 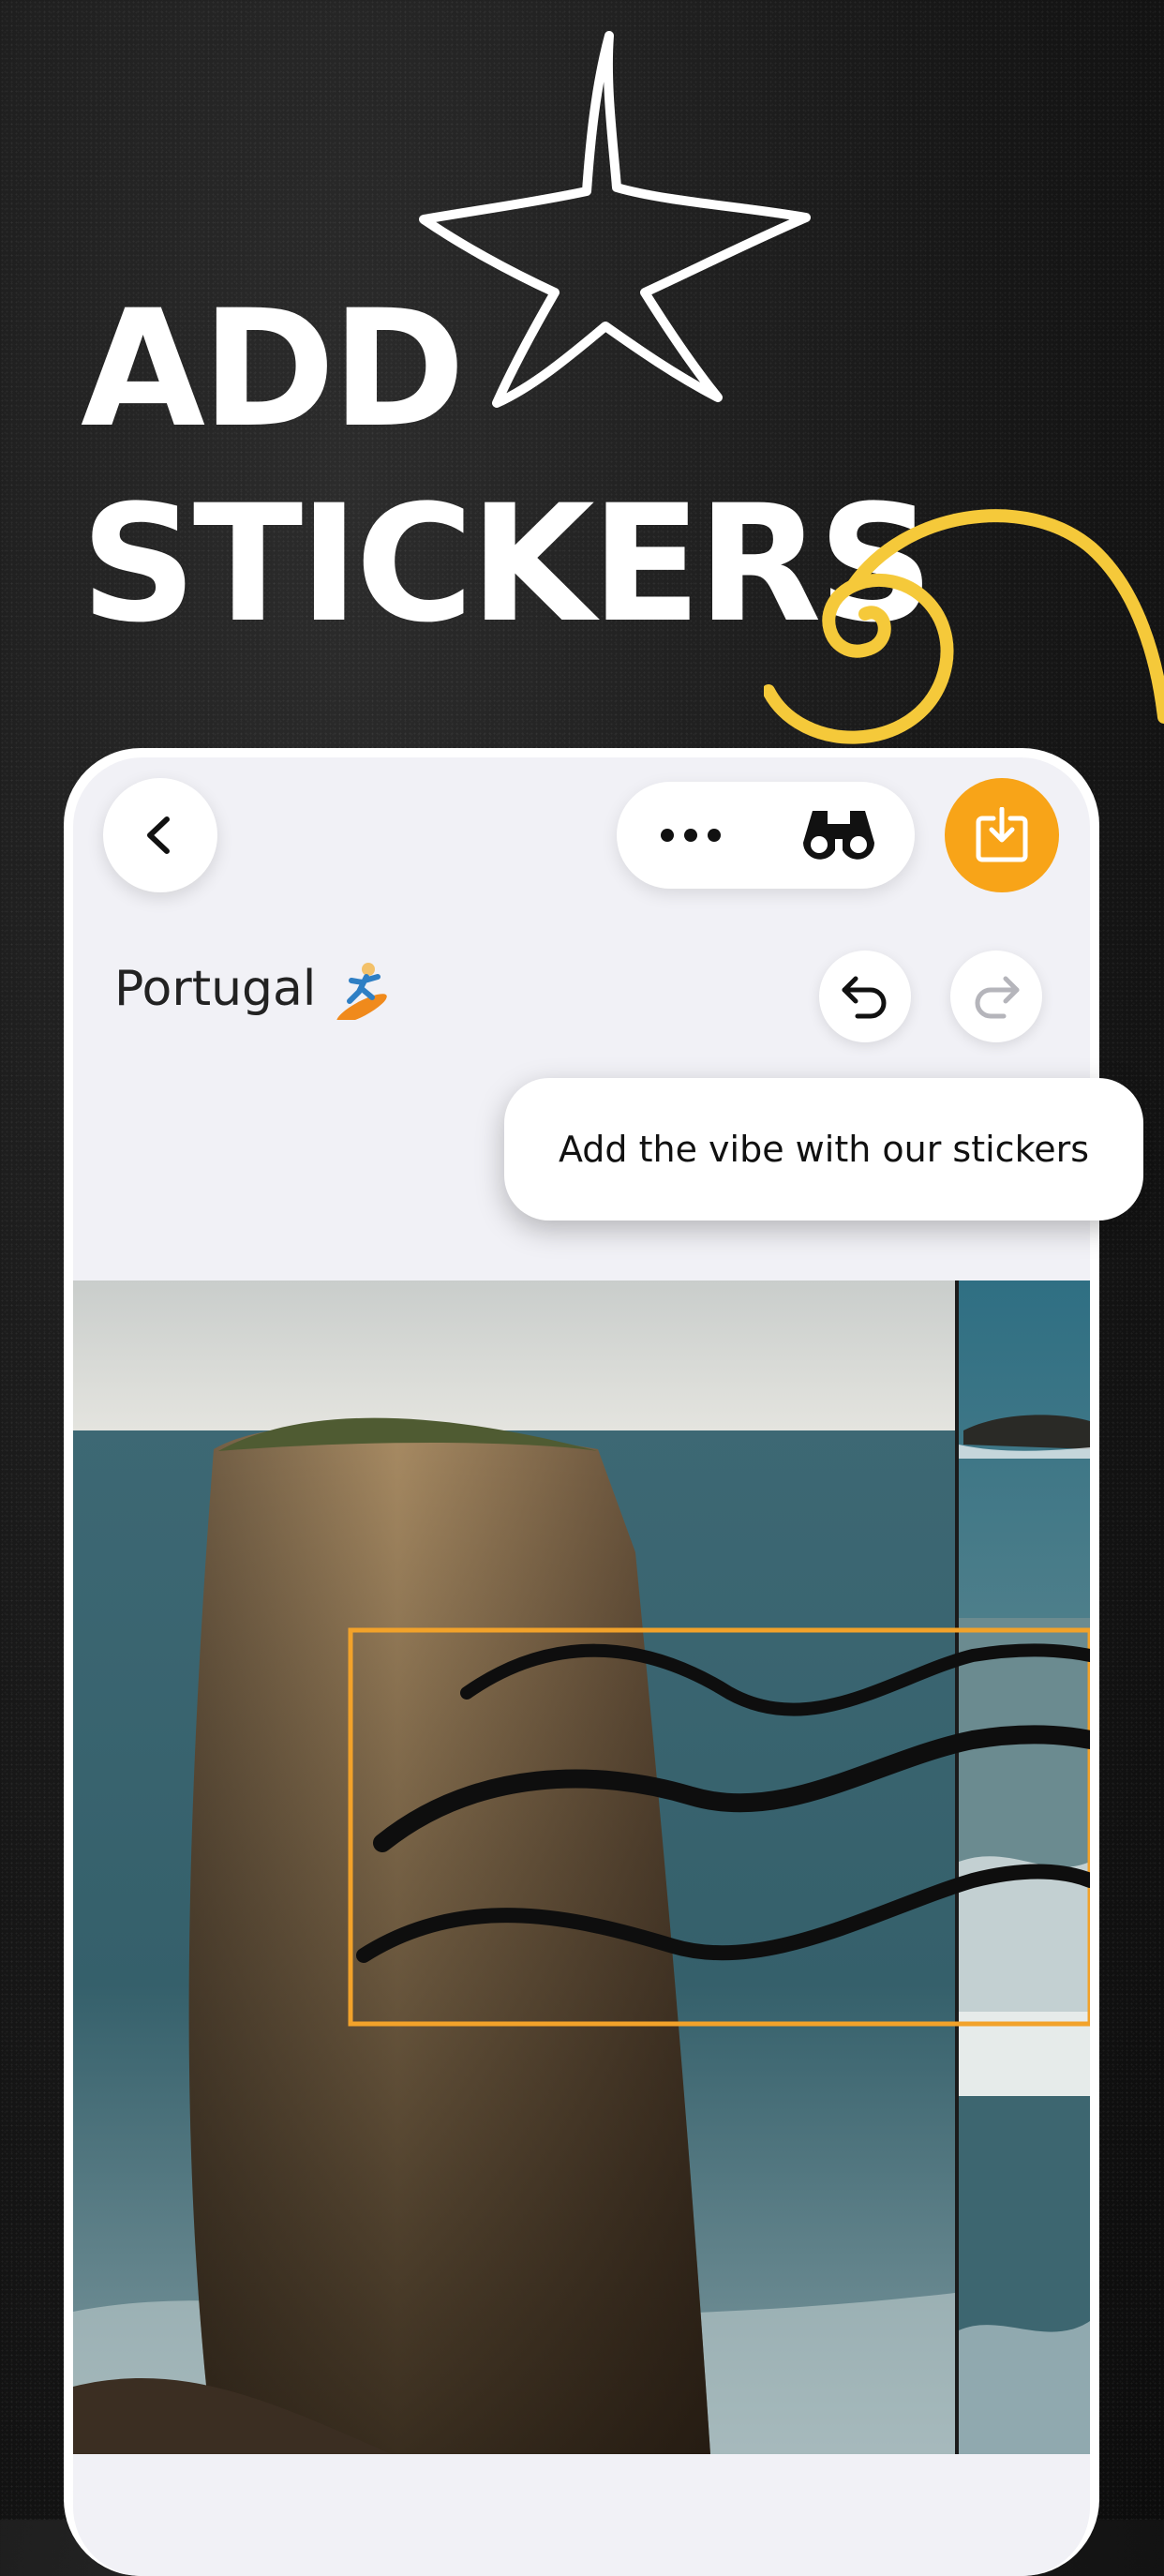 What do you see at coordinates (1024, 1449) in the screenshot?
I see `coastline-photo` at bounding box center [1024, 1449].